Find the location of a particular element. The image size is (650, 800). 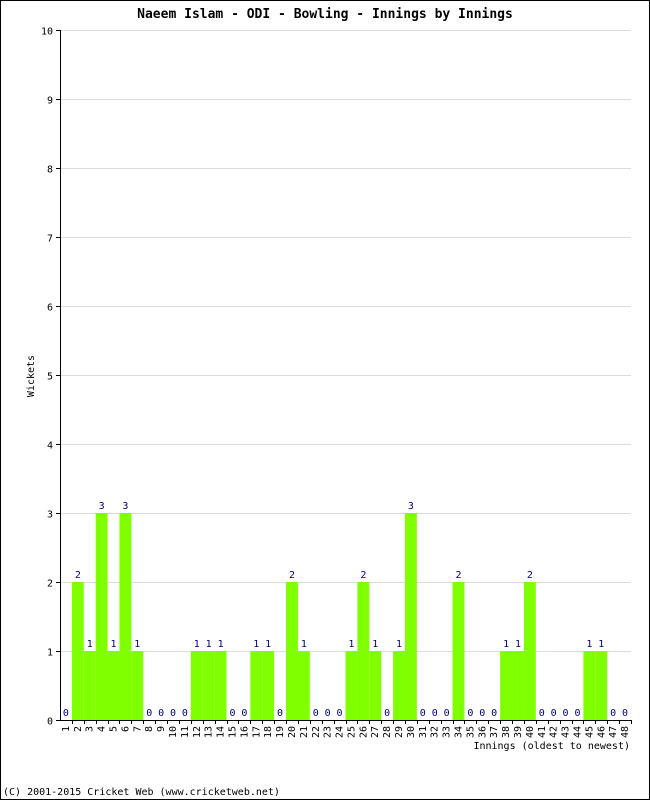

x-tick-label: 9 is located at coordinates (161, 729).